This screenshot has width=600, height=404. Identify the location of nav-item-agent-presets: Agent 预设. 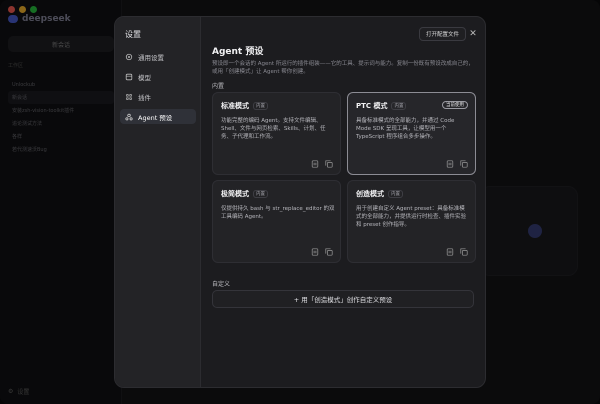
(158, 116).